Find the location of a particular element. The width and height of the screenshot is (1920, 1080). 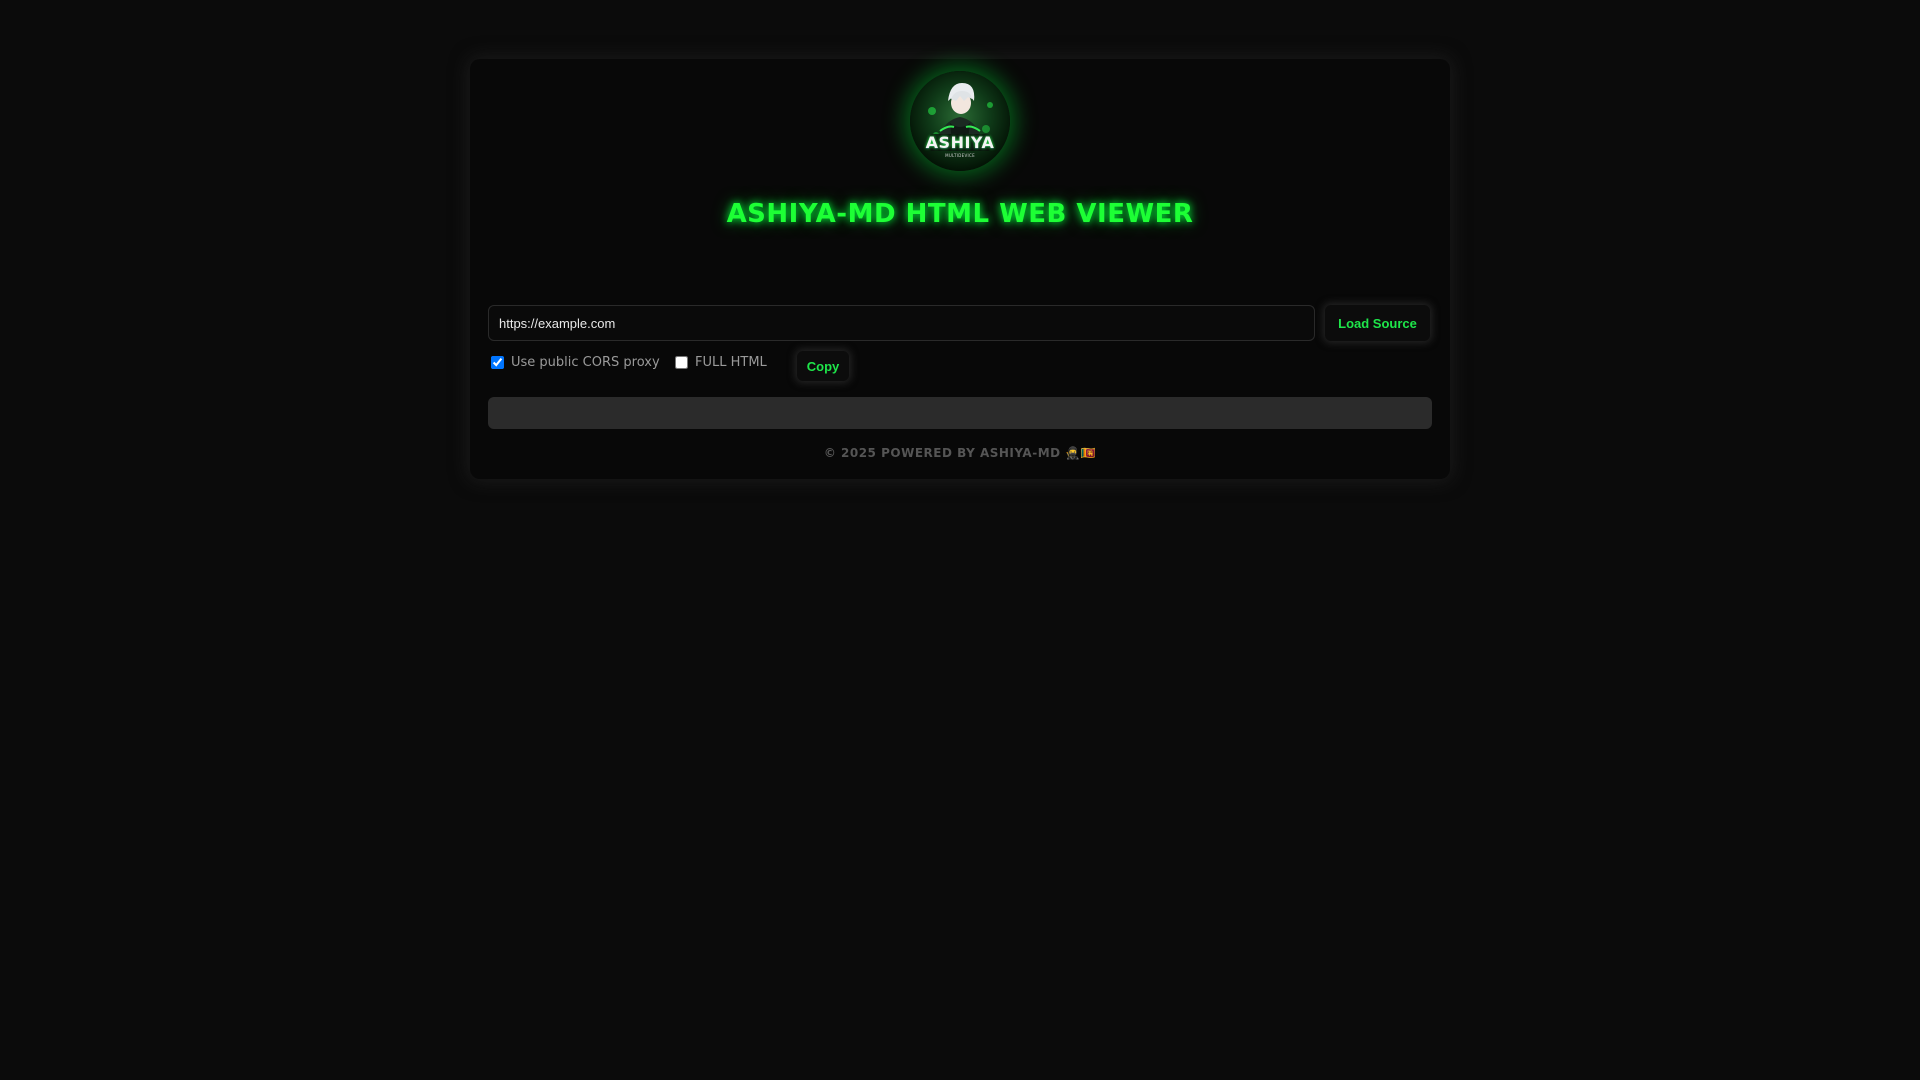

cors-proxy-option: Use public CORS proxy is located at coordinates (575, 362).